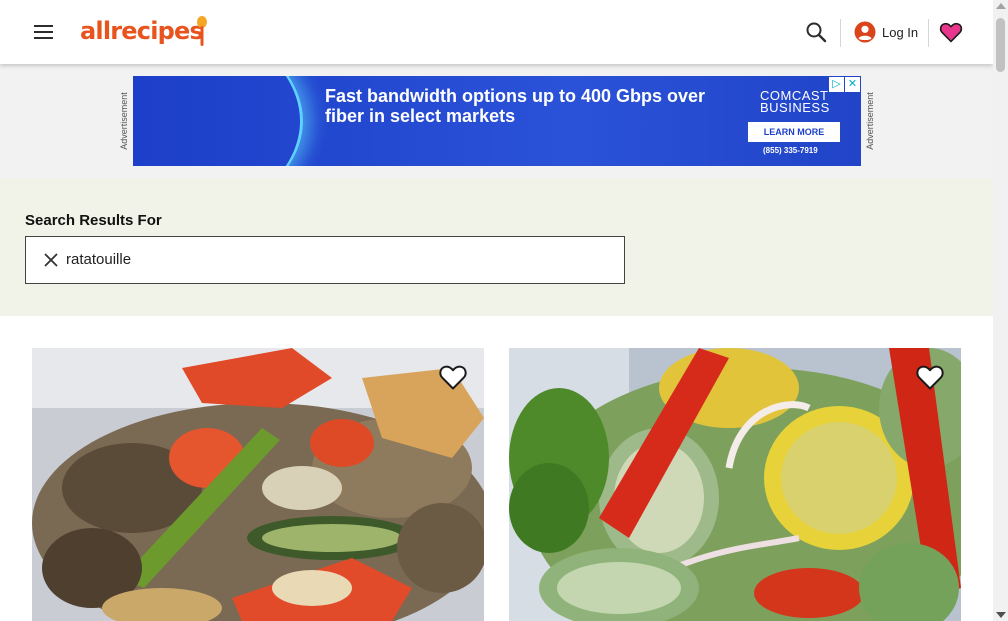 This screenshot has width=1008, height=621. What do you see at coordinates (496, 32) in the screenshot?
I see `site-header: allrecipes Log In` at bounding box center [496, 32].